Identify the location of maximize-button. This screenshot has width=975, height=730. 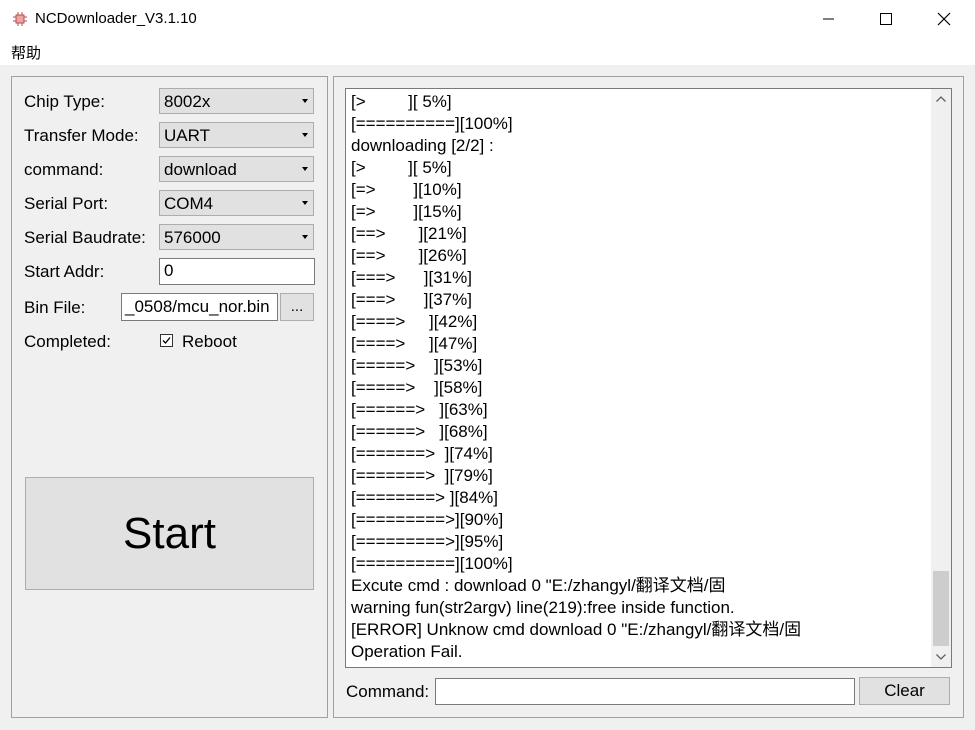
(887, 19).